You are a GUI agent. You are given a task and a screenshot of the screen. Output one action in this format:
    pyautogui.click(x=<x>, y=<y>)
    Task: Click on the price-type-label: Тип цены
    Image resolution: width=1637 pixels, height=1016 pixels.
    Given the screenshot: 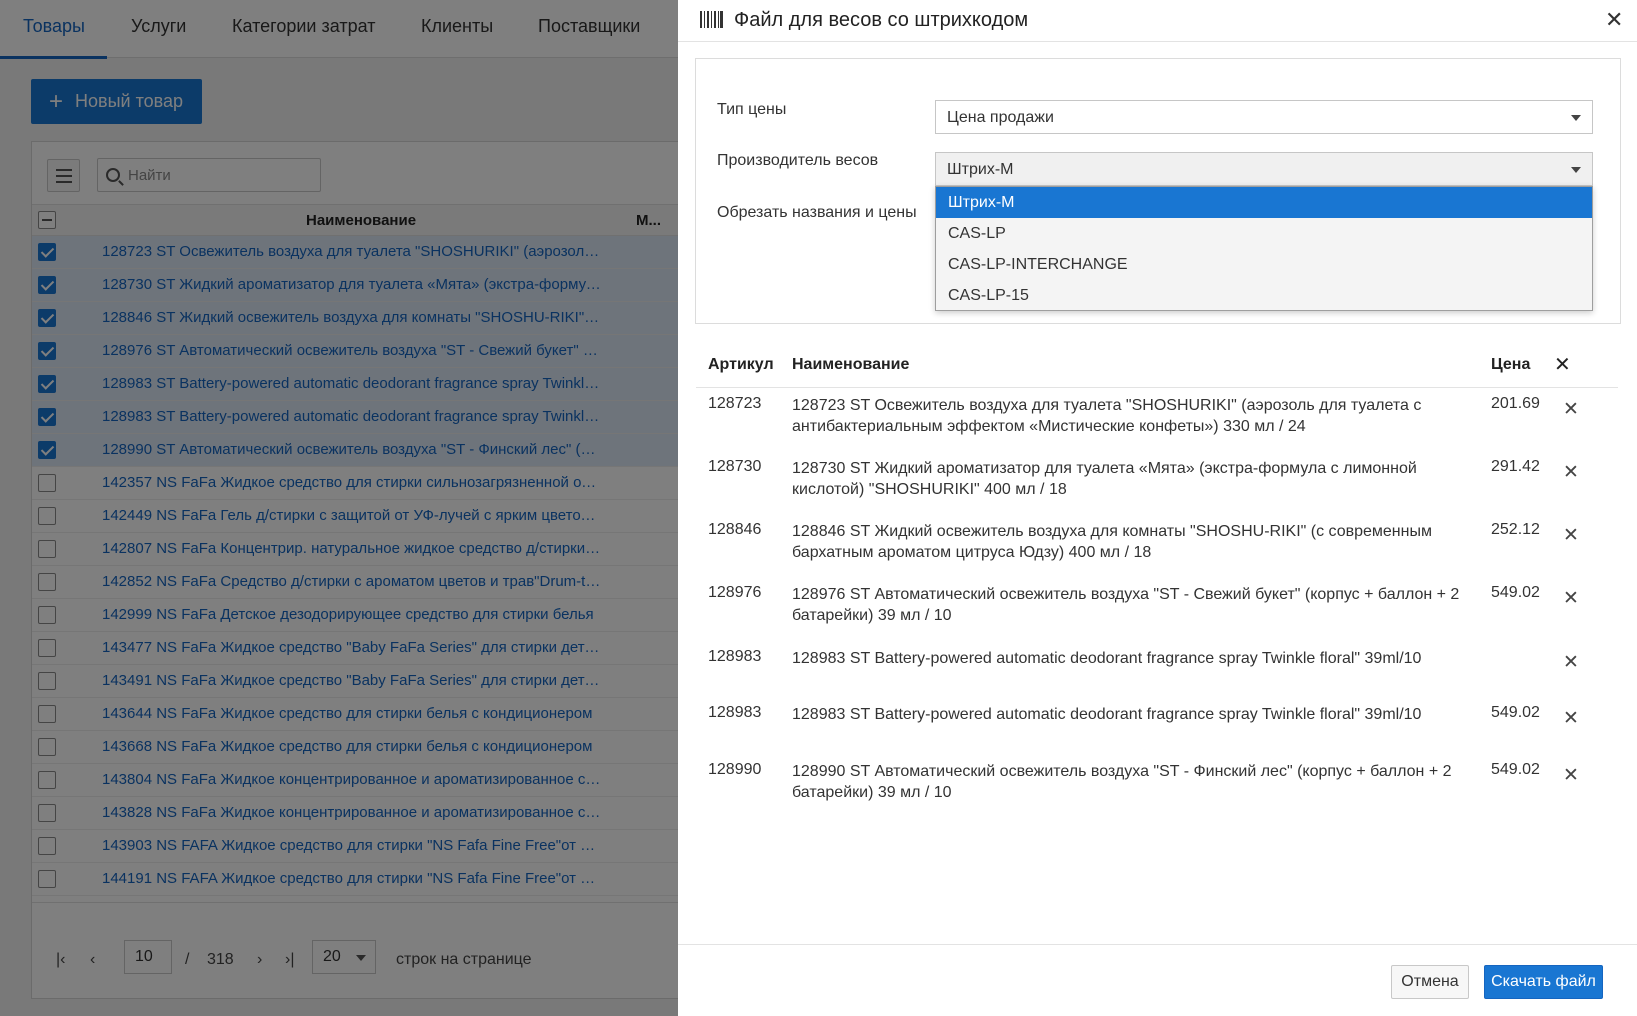 What is the action you would take?
    pyautogui.click(x=752, y=109)
    